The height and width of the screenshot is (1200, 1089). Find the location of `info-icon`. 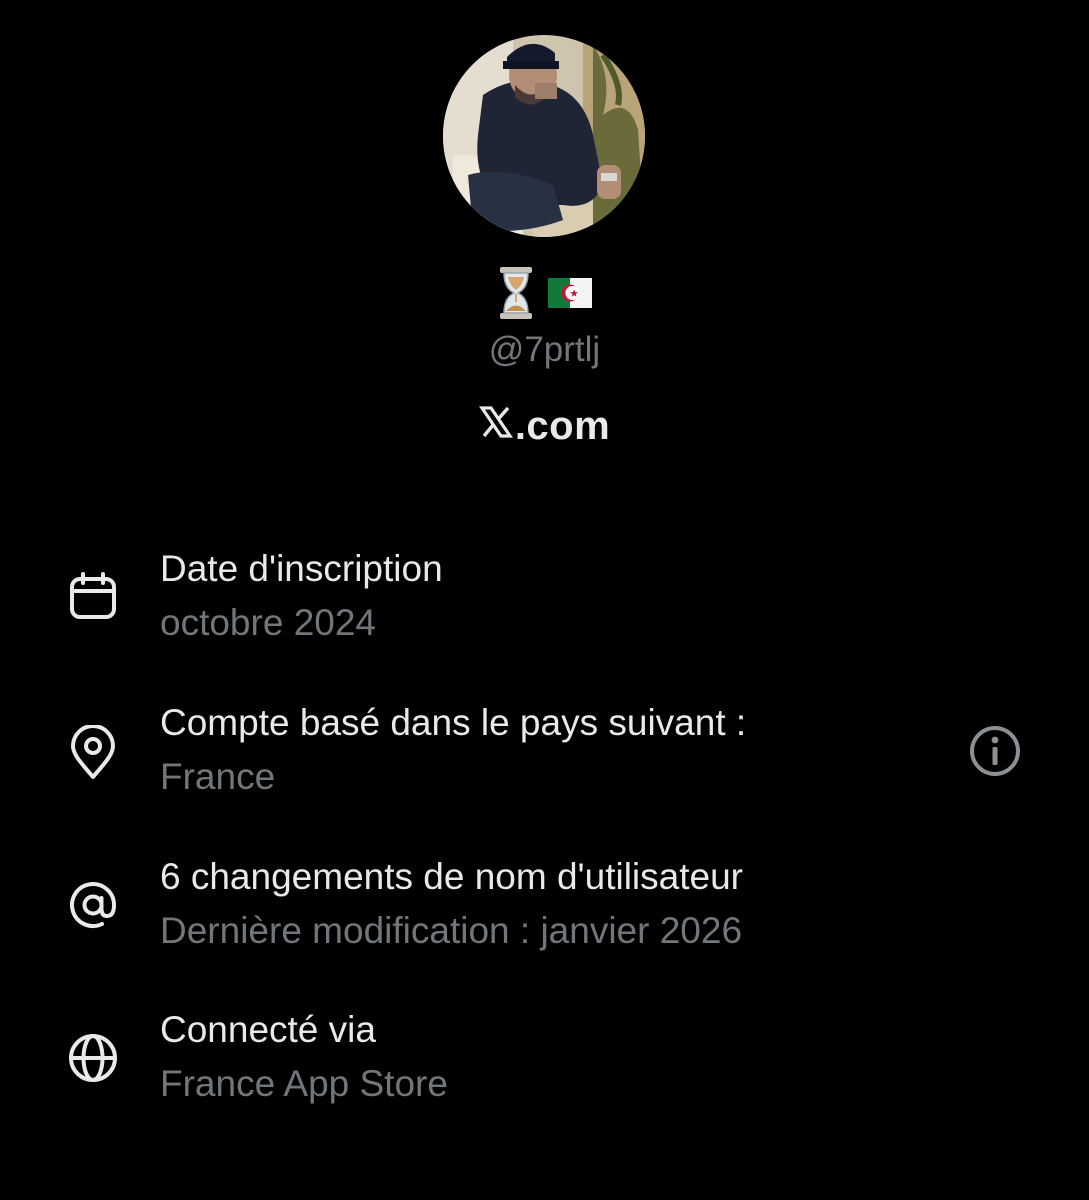

info-icon is located at coordinates (995, 753).